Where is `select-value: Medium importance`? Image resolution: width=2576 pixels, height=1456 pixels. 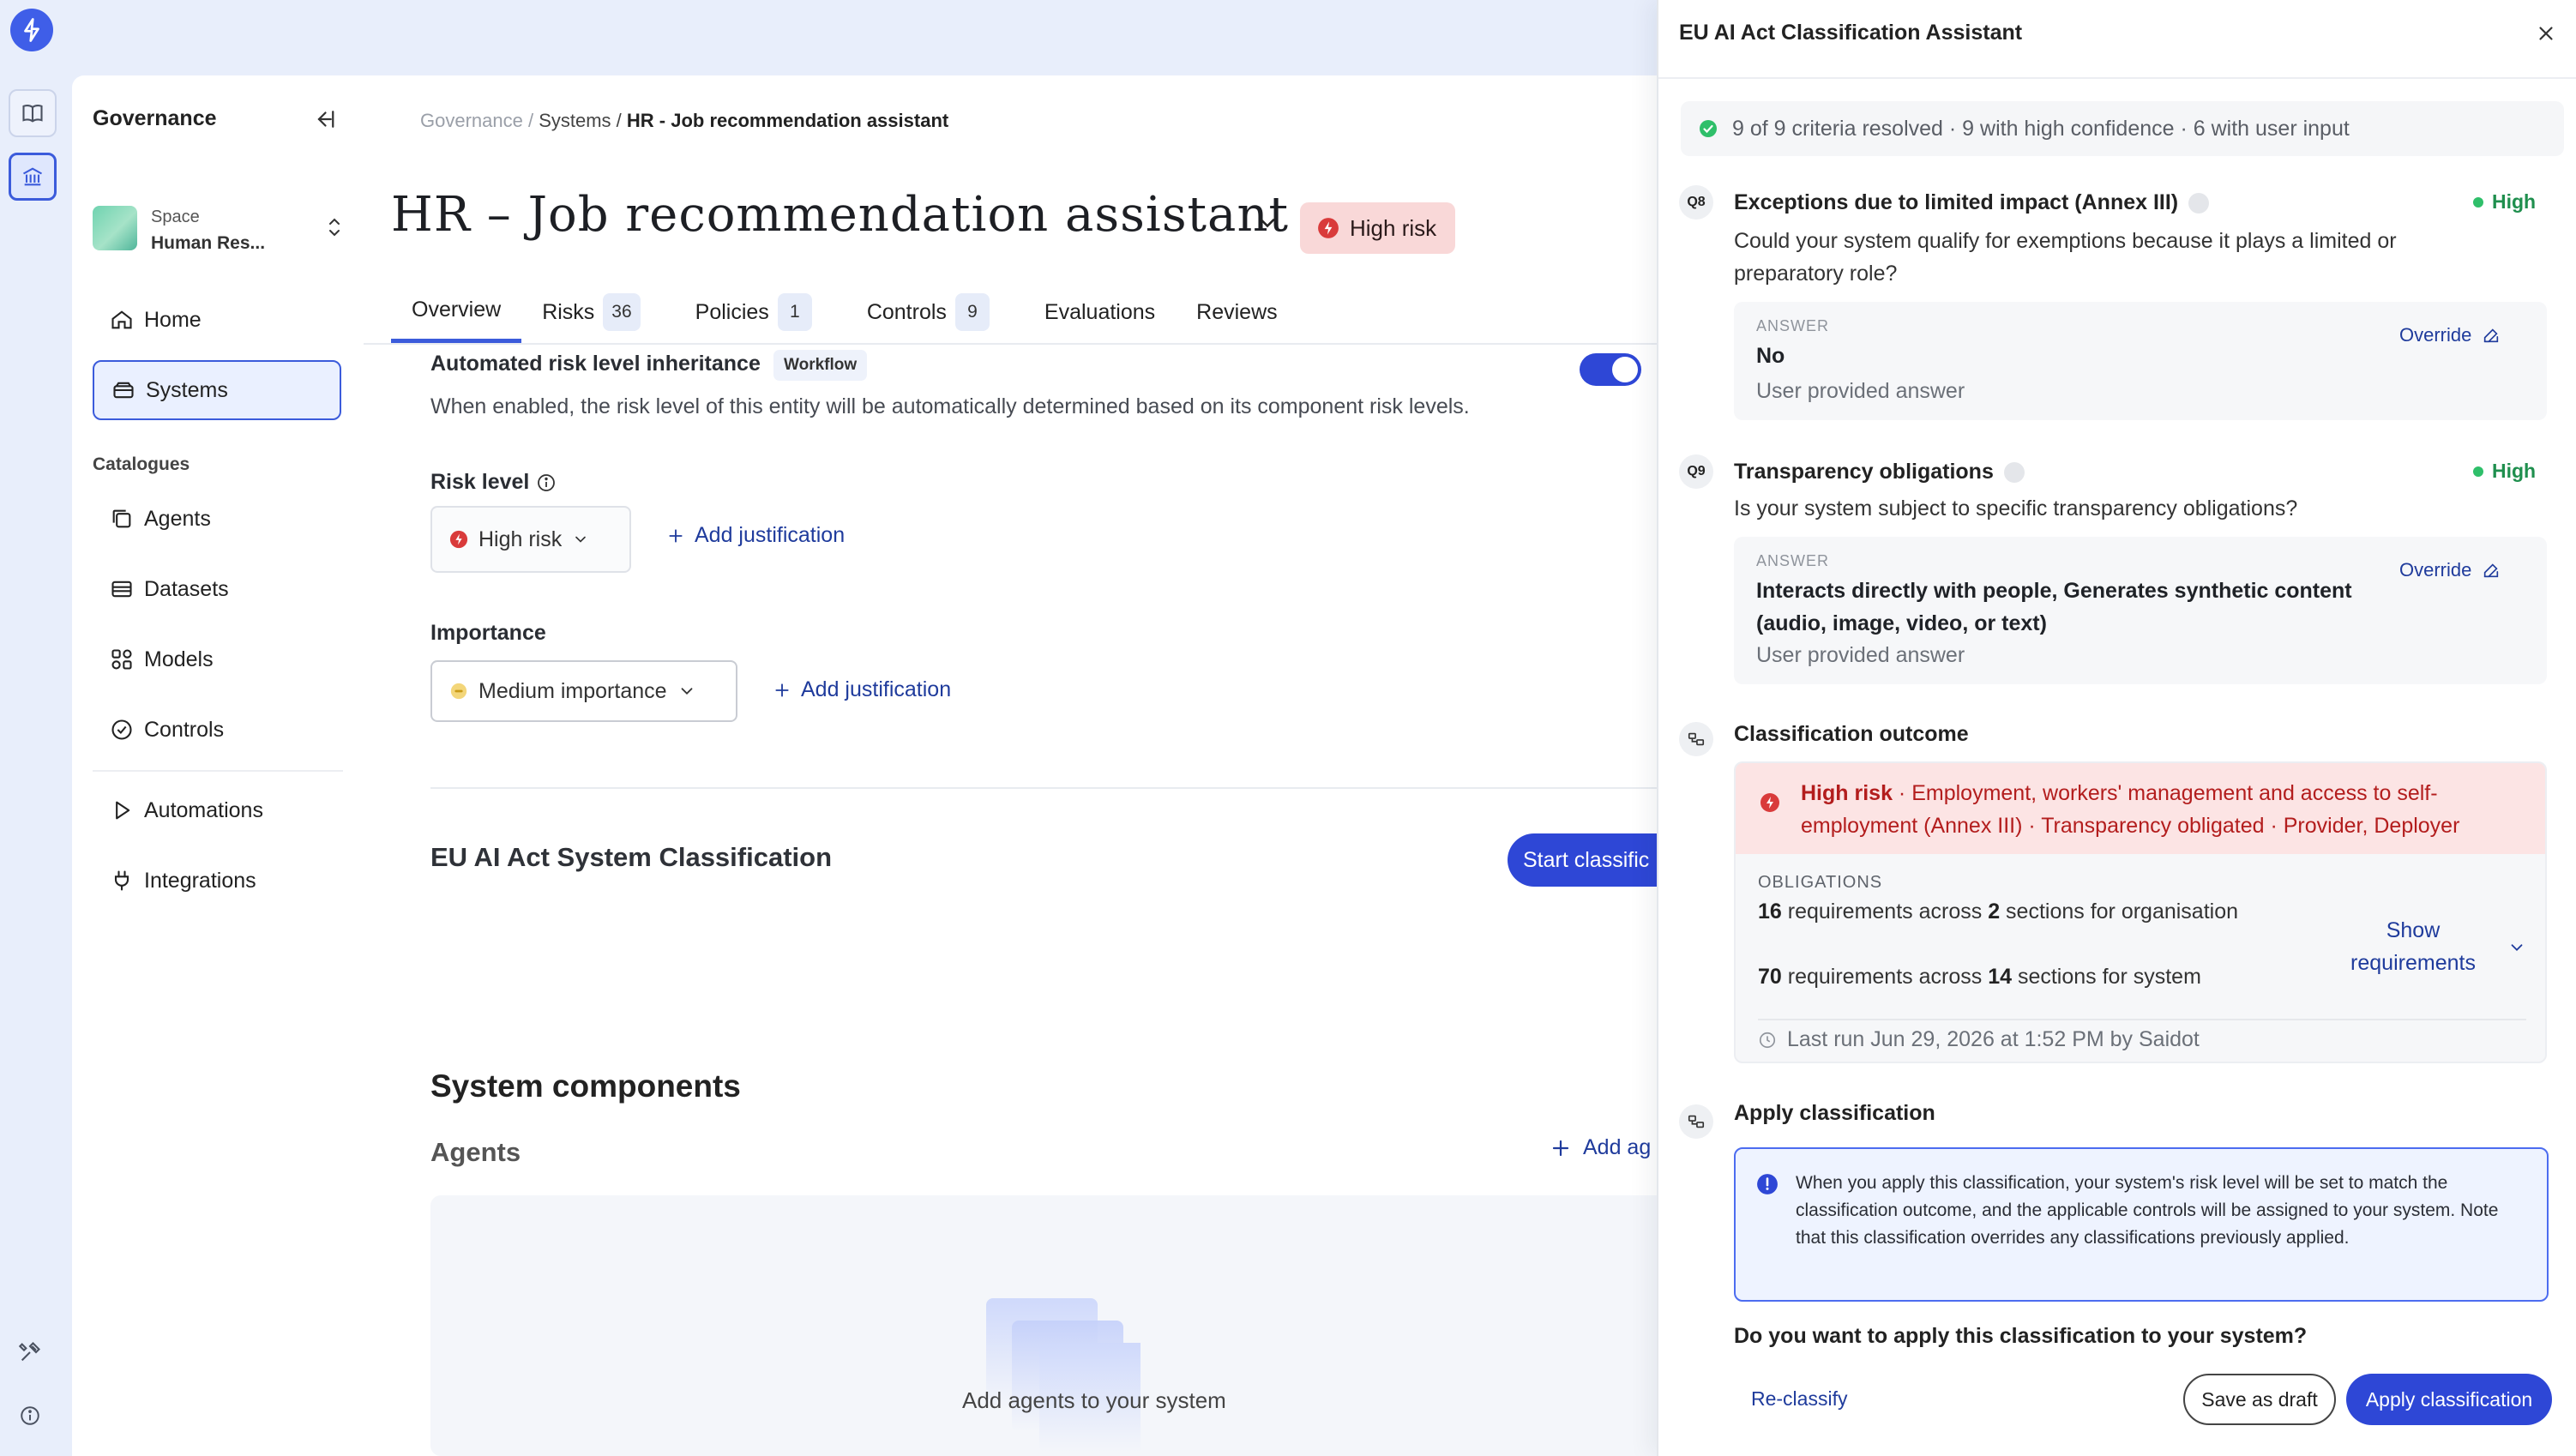 select-value: Medium importance is located at coordinates (572, 691).